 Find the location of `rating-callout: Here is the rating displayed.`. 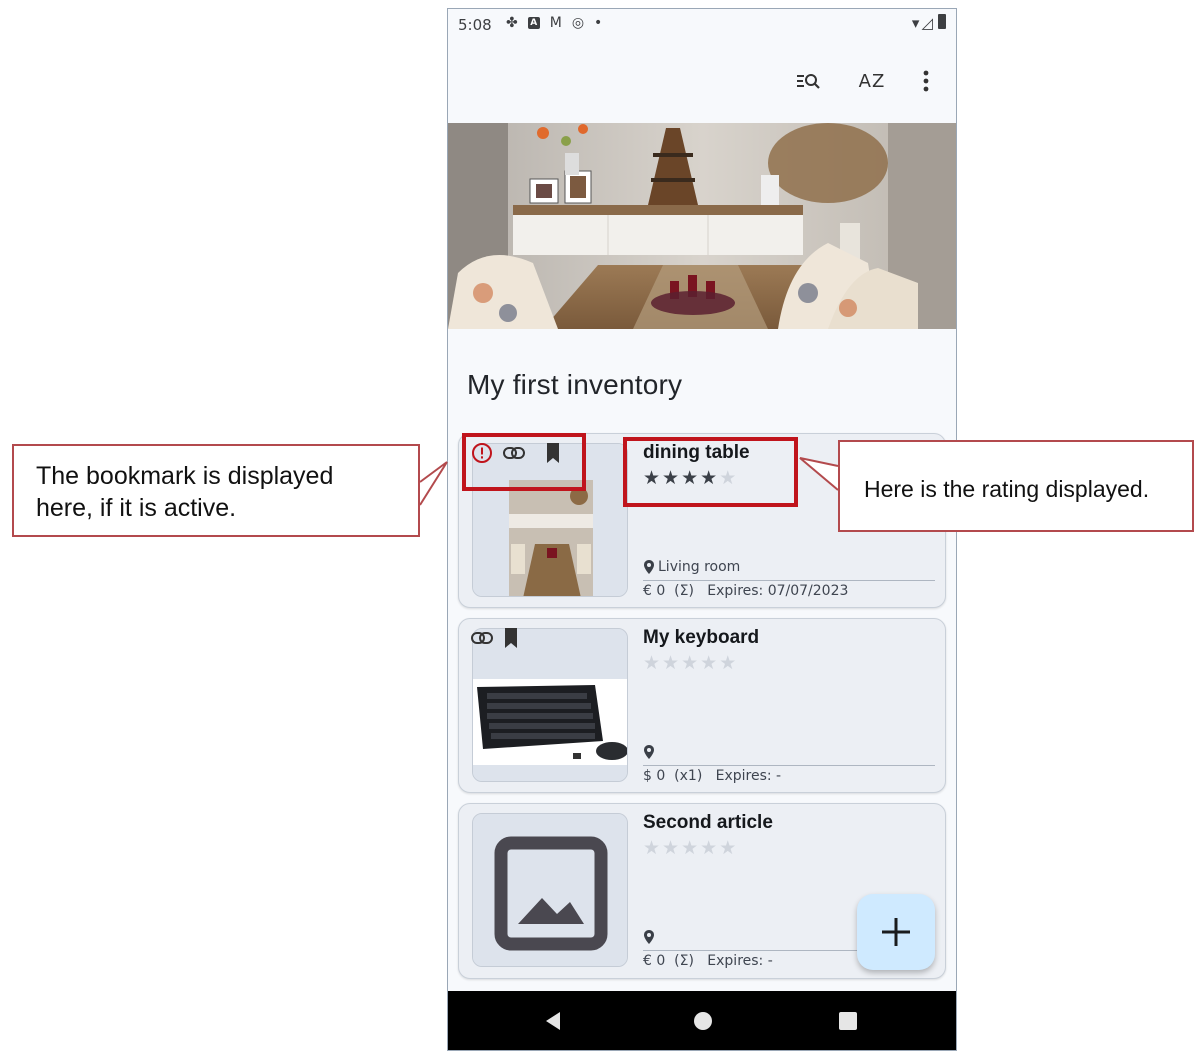

rating-callout: Here is the rating displayed. is located at coordinates (1016, 486).